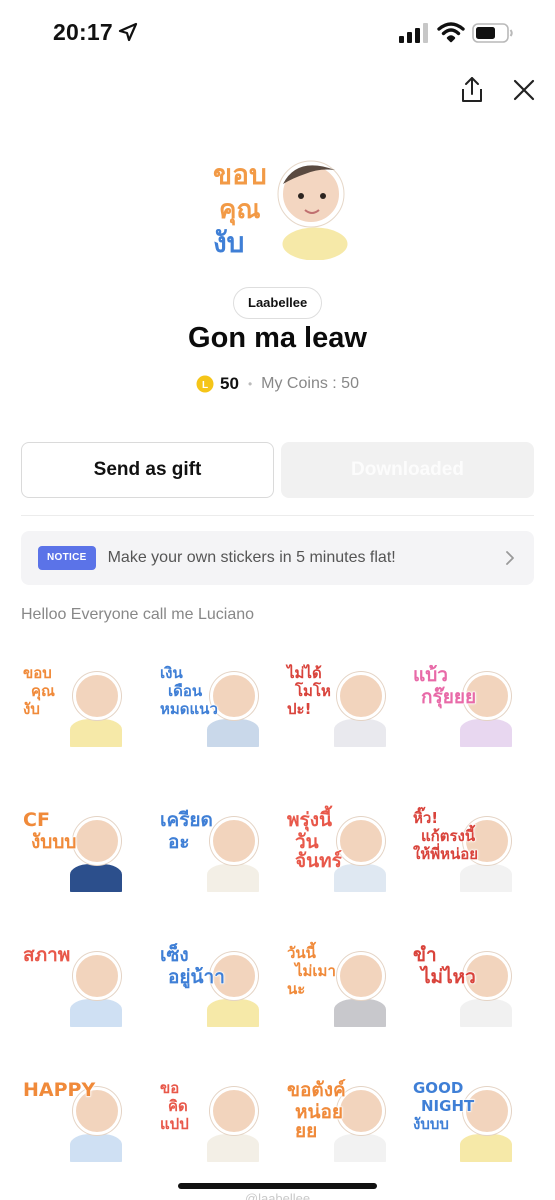 This screenshot has width=555, height=1200. What do you see at coordinates (452, 967) in the screenshot?
I see `sticker-caption: ขำ ไม่ไหว` at bounding box center [452, 967].